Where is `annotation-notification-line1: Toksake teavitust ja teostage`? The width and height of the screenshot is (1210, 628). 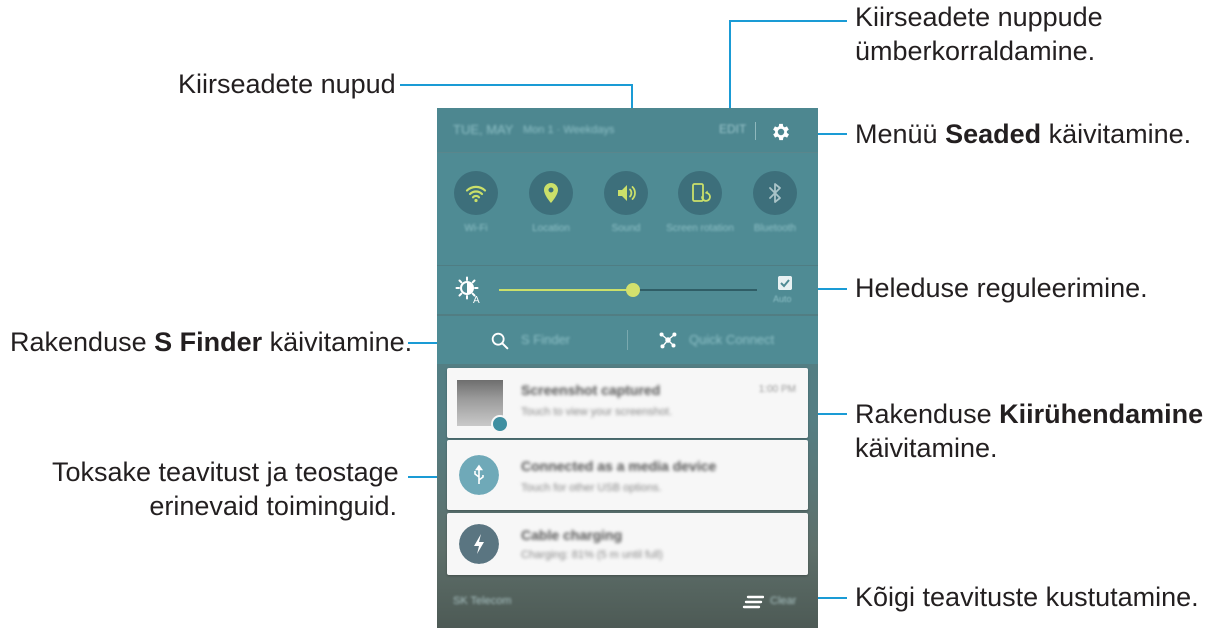
annotation-notification-line1: Toksake teavitust ja teostage is located at coordinates (225, 472).